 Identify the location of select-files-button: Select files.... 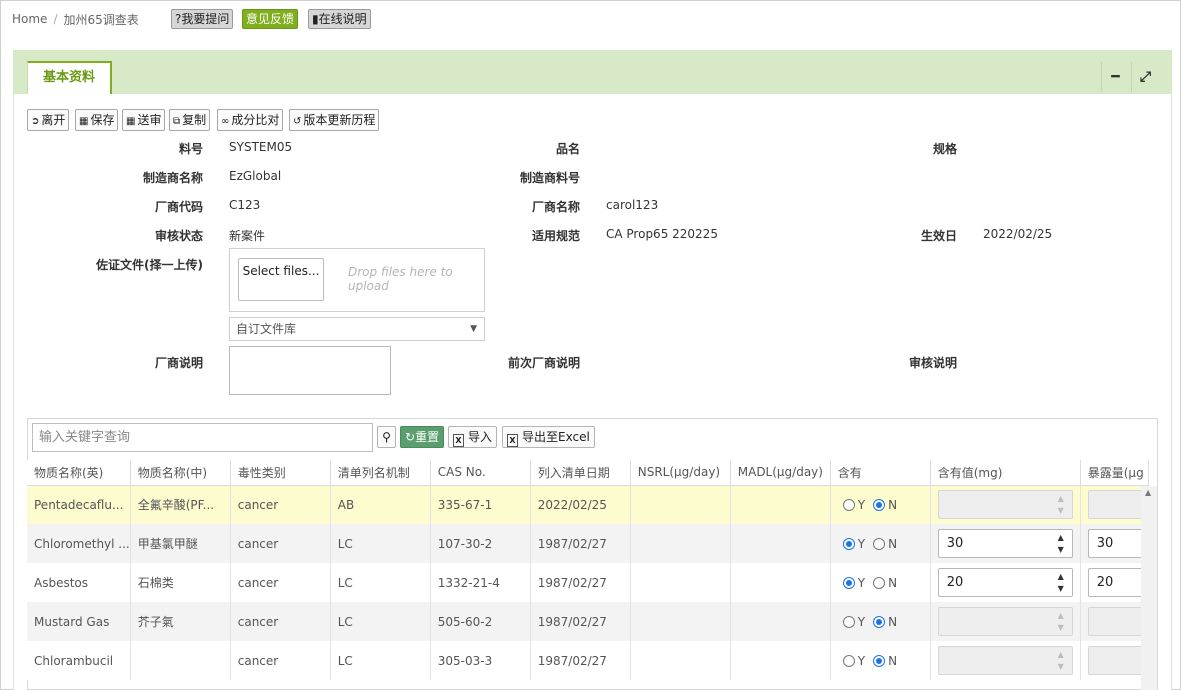
(281, 279).